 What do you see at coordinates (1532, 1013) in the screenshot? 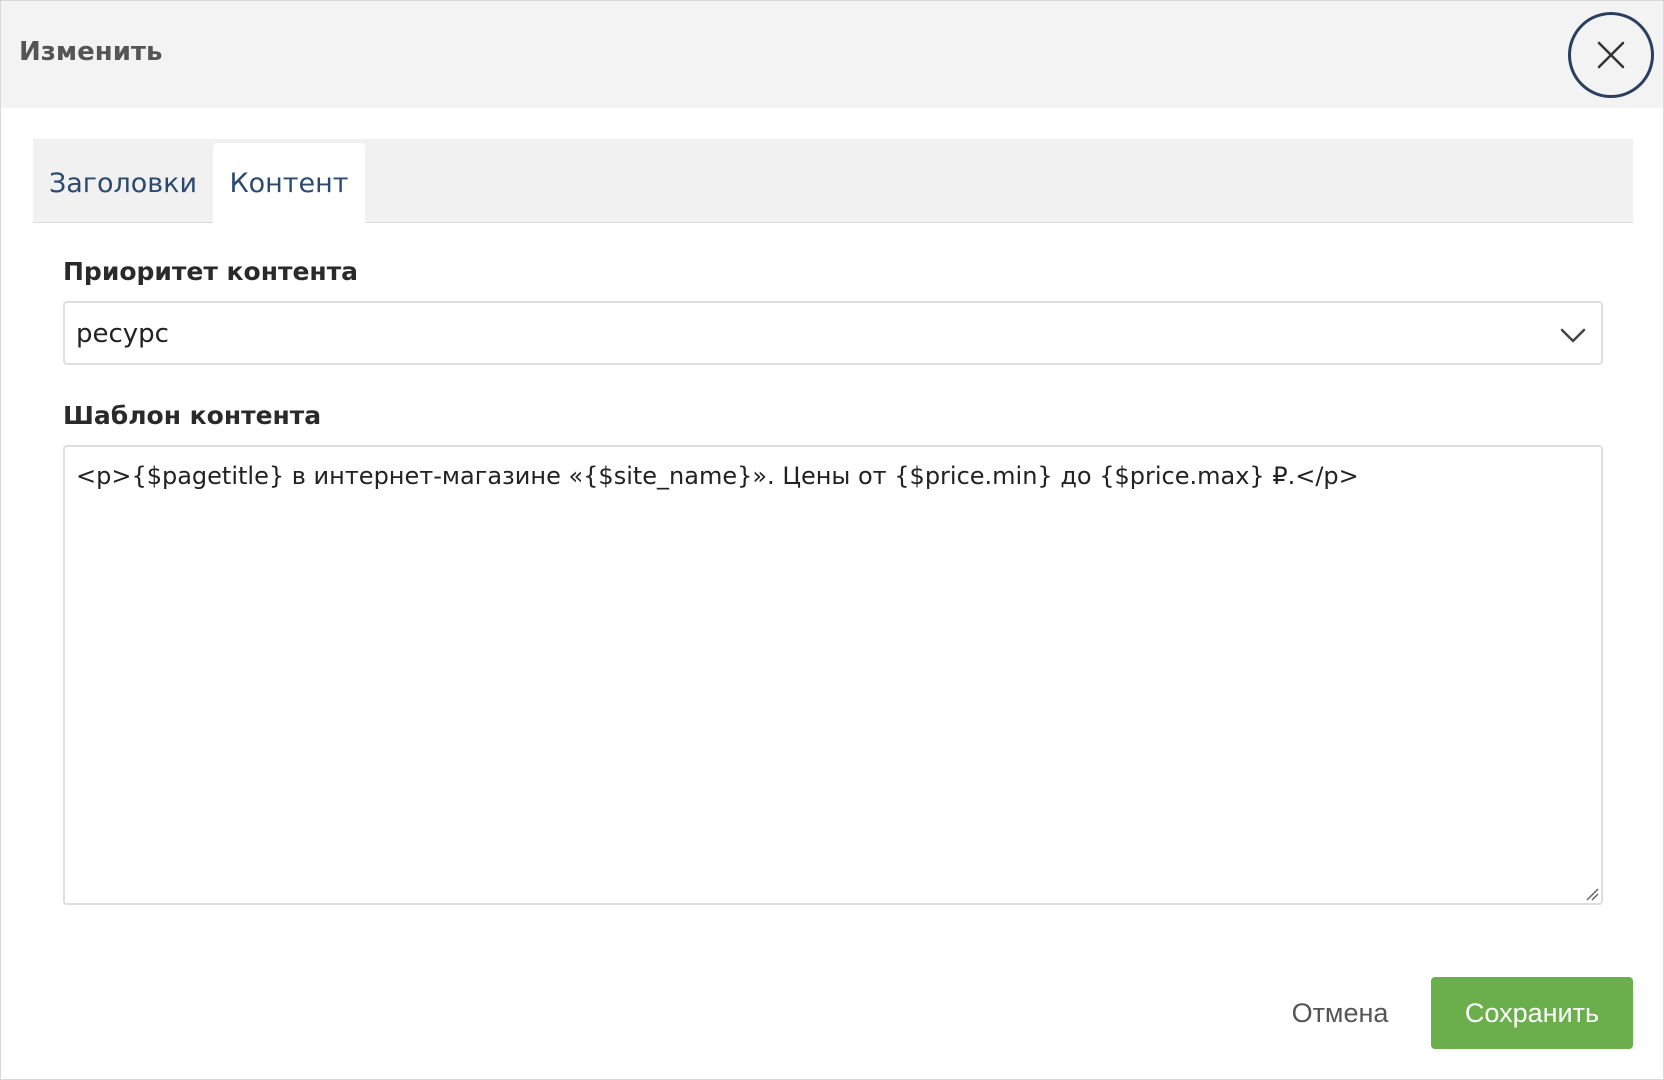
I see `save-button: Сохранить` at bounding box center [1532, 1013].